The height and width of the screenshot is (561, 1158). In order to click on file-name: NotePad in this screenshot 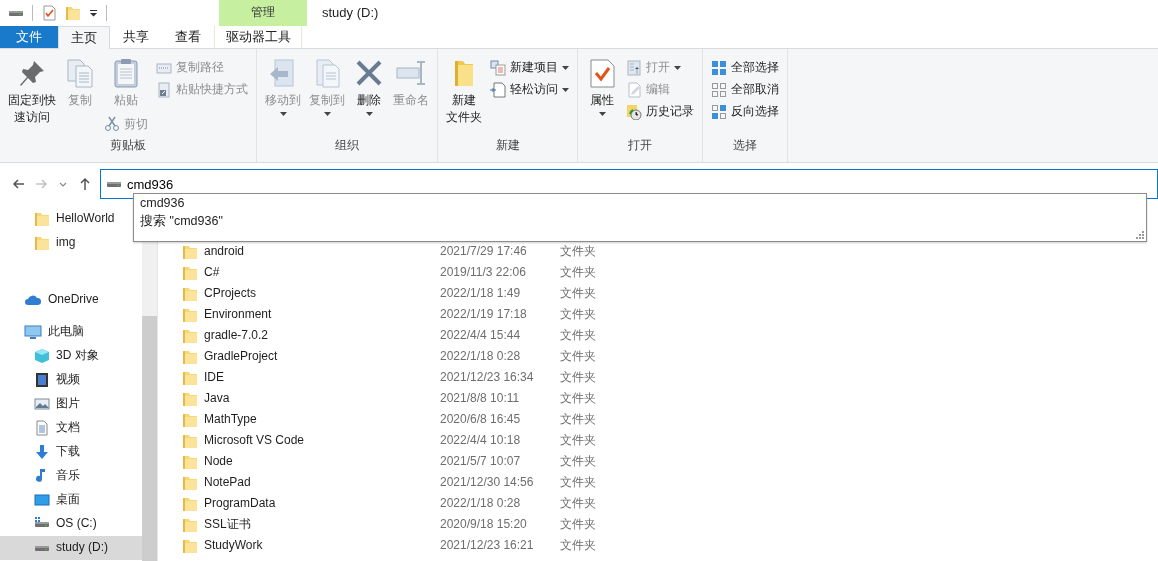, I will do `click(227, 482)`.